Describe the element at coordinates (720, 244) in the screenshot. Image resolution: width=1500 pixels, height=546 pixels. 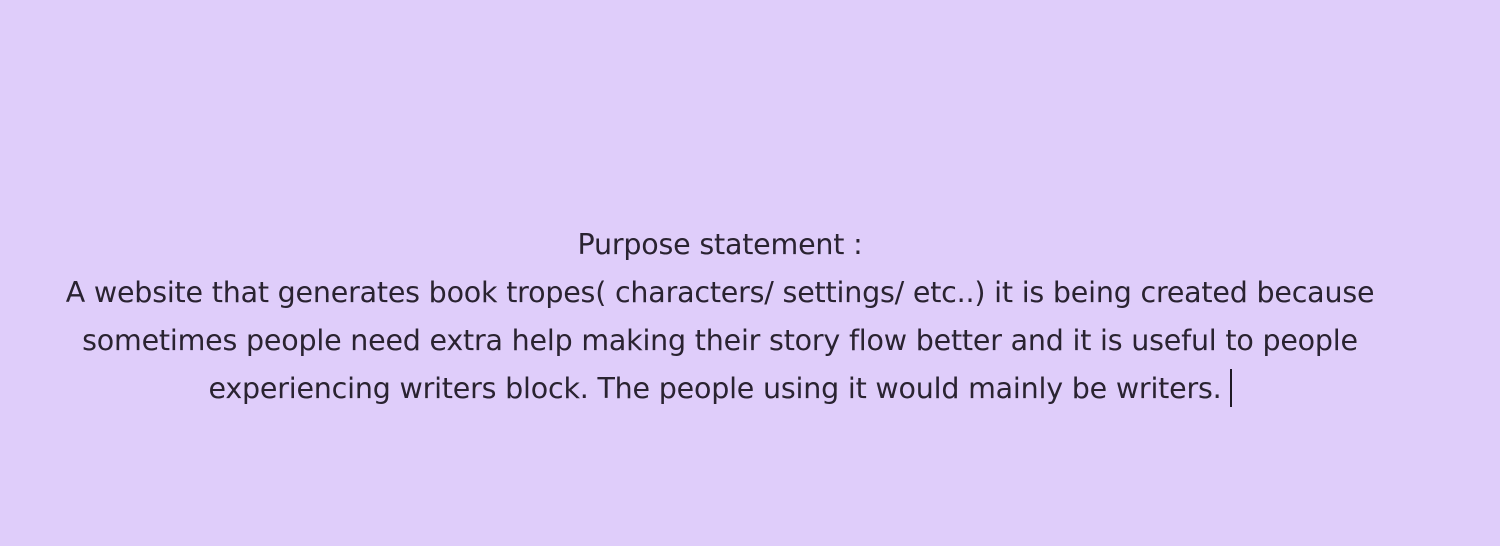
I see `purpose-heading: Purpose statement :` at that location.